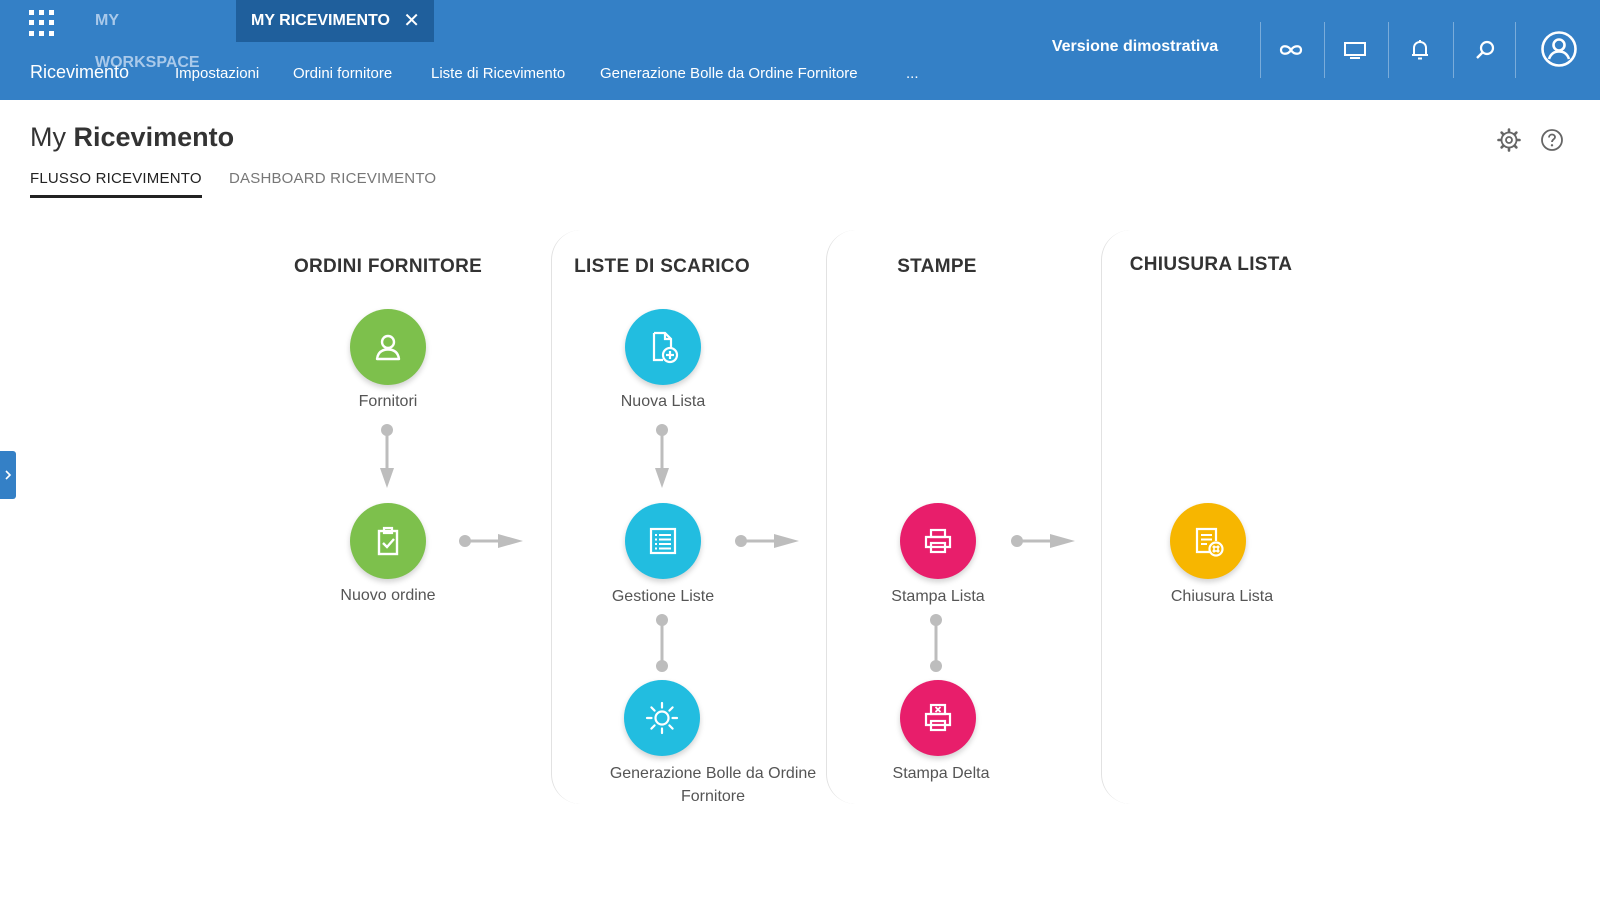  I want to click on sun-gear-icon, so click(662, 718).